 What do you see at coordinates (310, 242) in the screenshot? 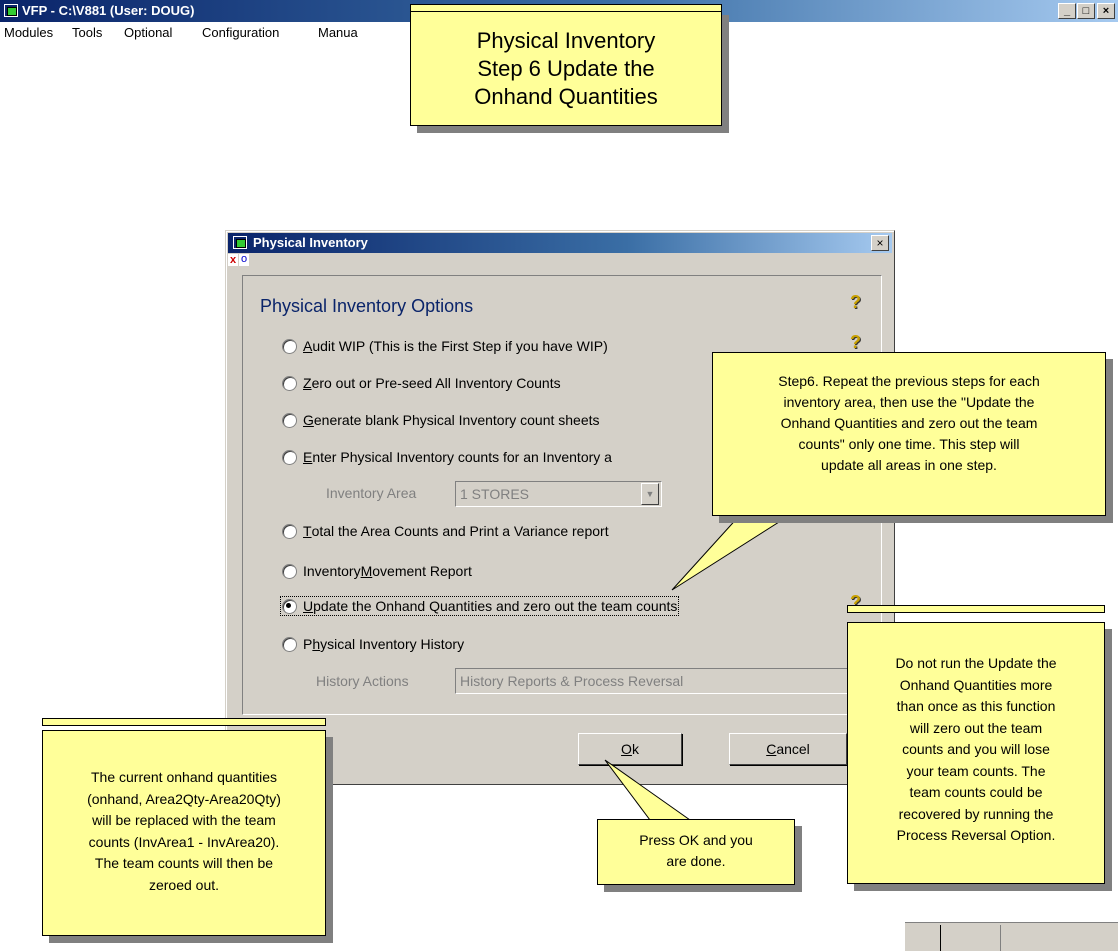
I see `dialog-title: Physical Inventory` at bounding box center [310, 242].